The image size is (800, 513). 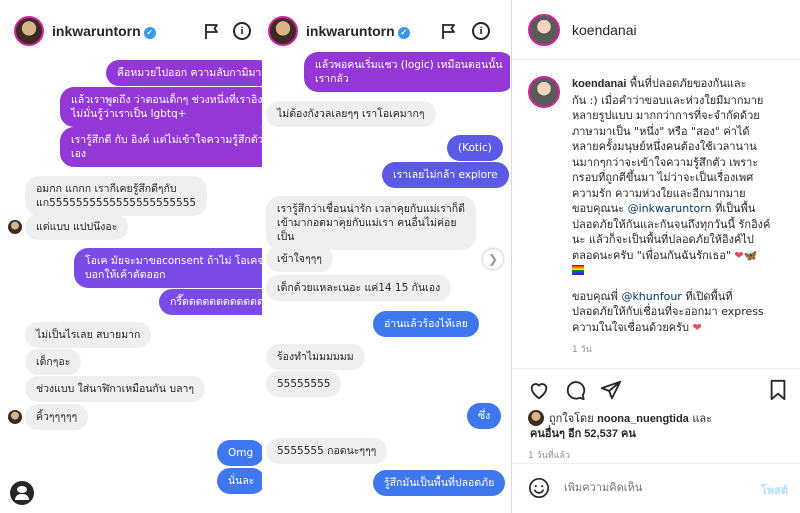 I want to click on share-icon, so click(x=611, y=390).